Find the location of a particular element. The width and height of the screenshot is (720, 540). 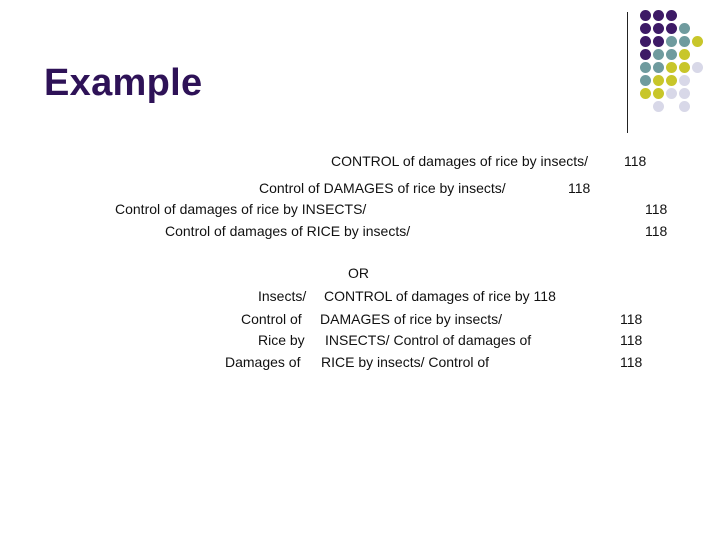

decorative-dot-grid is located at coordinates (680, 65).